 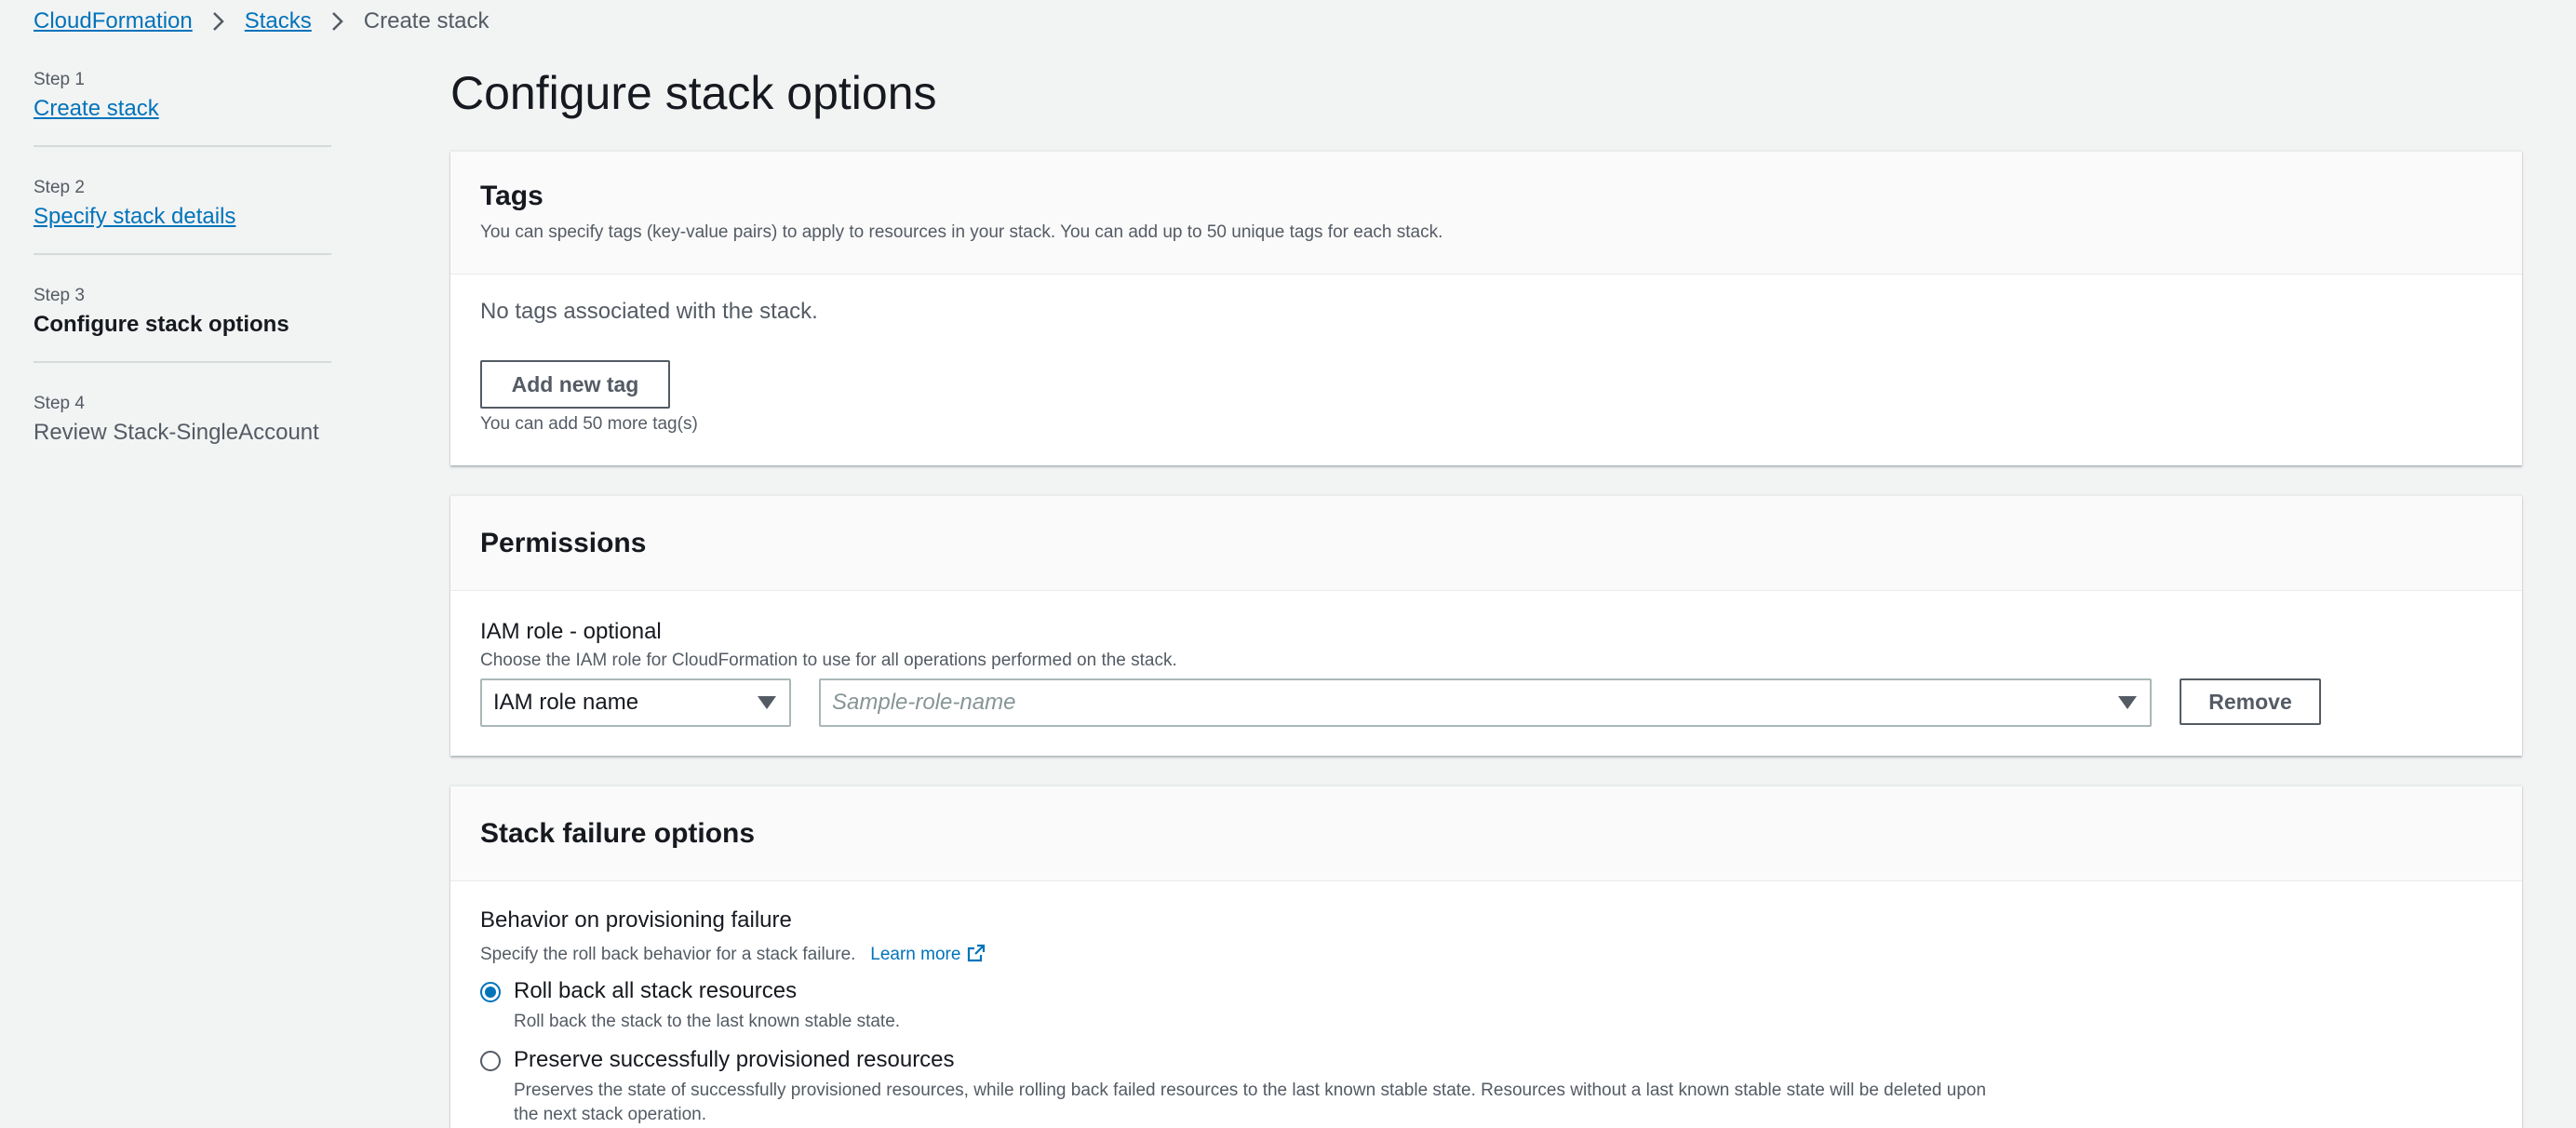 I want to click on permissions-panel-header: Permissions, so click(x=1486, y=544).